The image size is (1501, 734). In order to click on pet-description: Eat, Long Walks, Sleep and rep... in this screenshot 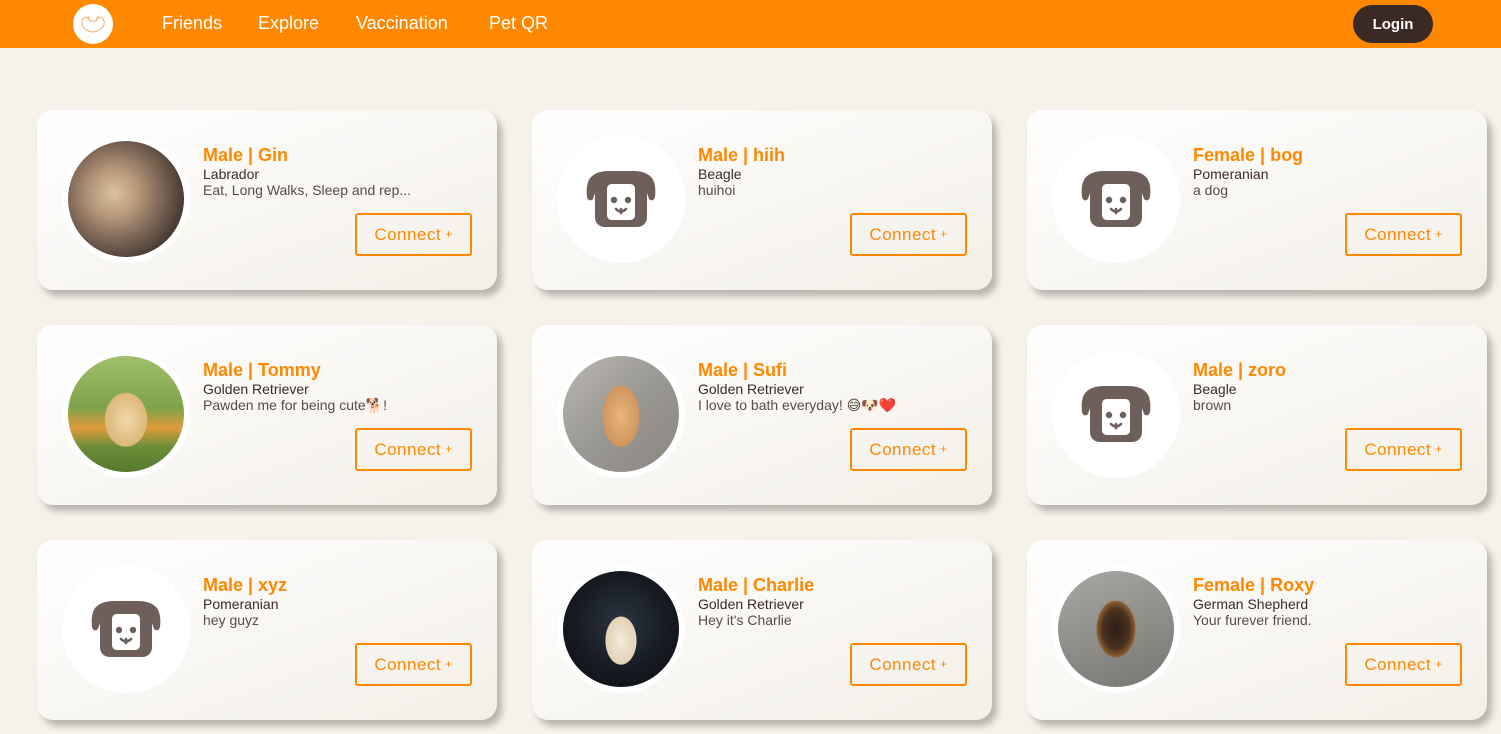, I will do `click(307, 190)`.